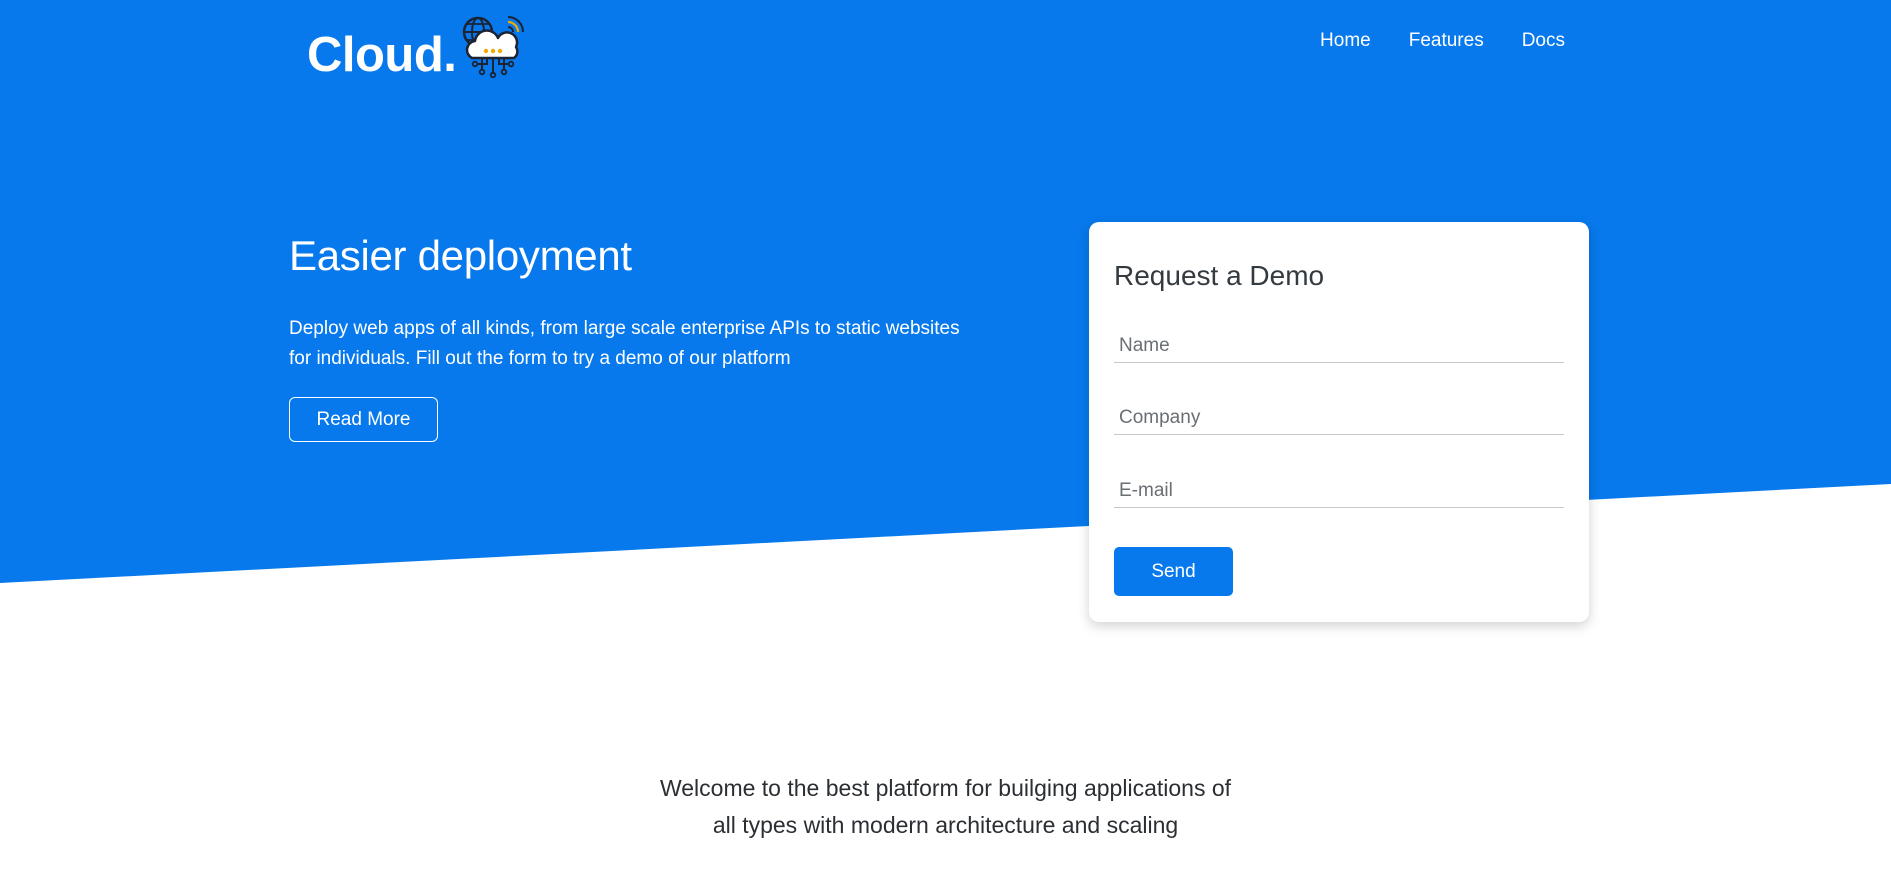 The image size is (1891, 883). Describe the element at coordinates (460, 255) in the screenshot. I see `hero-title: Easier deployment` at that location.